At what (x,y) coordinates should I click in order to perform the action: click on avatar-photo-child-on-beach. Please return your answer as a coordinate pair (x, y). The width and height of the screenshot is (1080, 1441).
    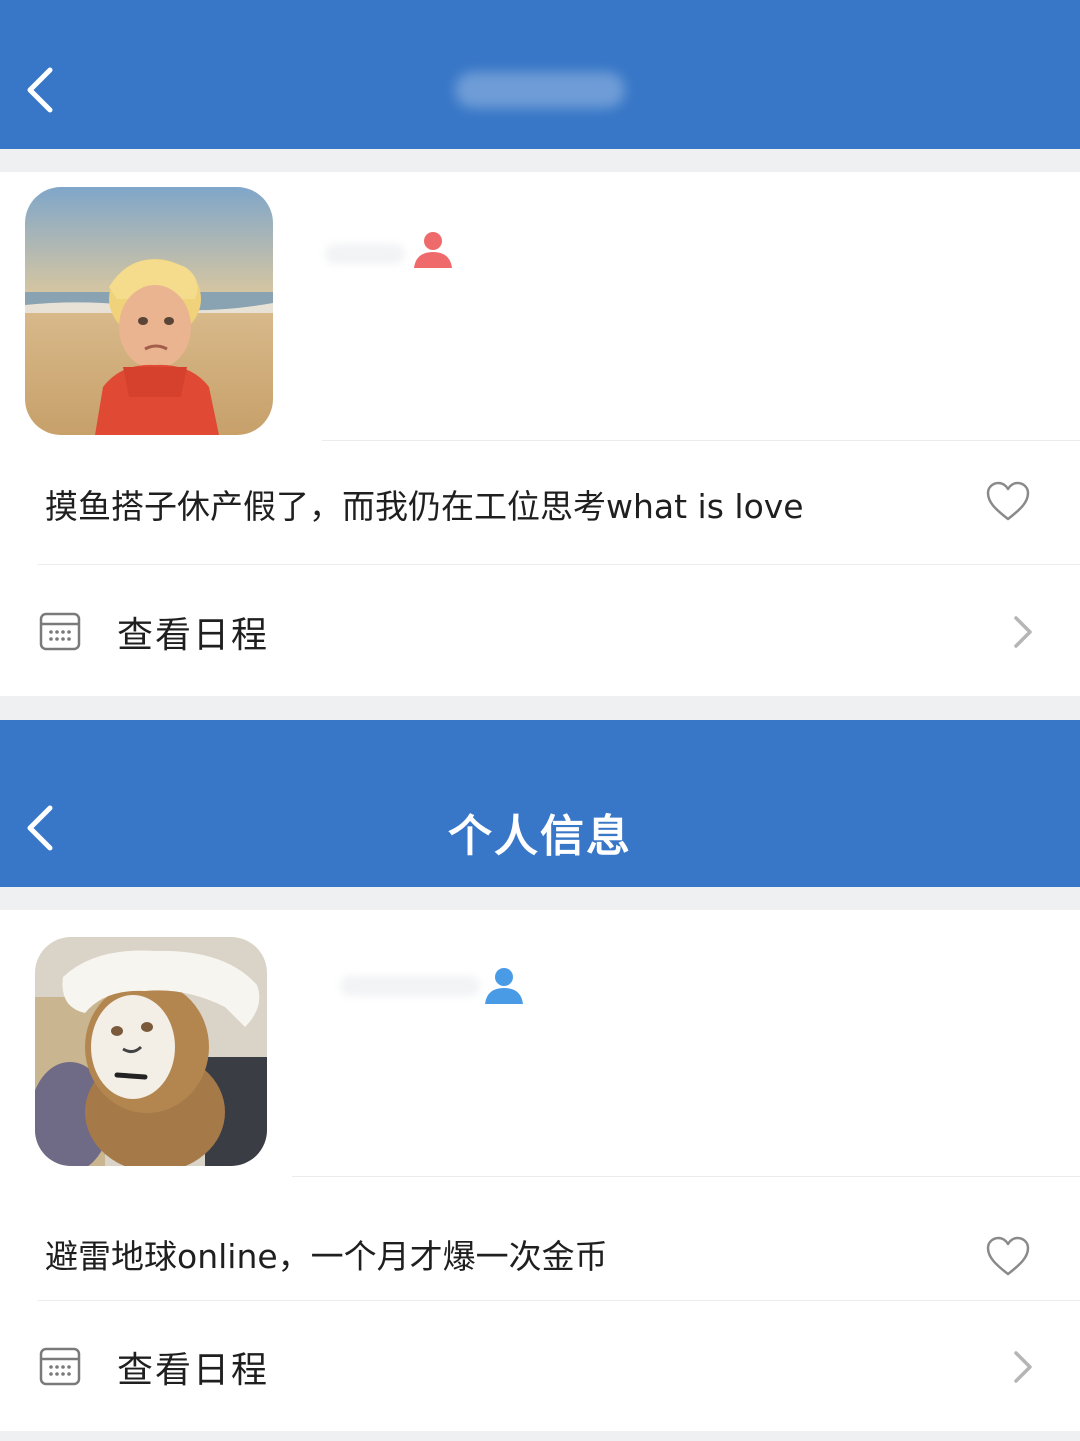
    Looking at the image, I should click on (149, 311).